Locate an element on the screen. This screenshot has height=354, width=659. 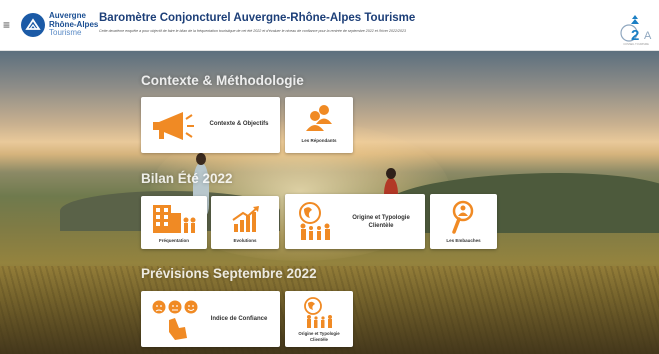
card-frequentation-label: Fréquentation is located at coordinates (174, 240).